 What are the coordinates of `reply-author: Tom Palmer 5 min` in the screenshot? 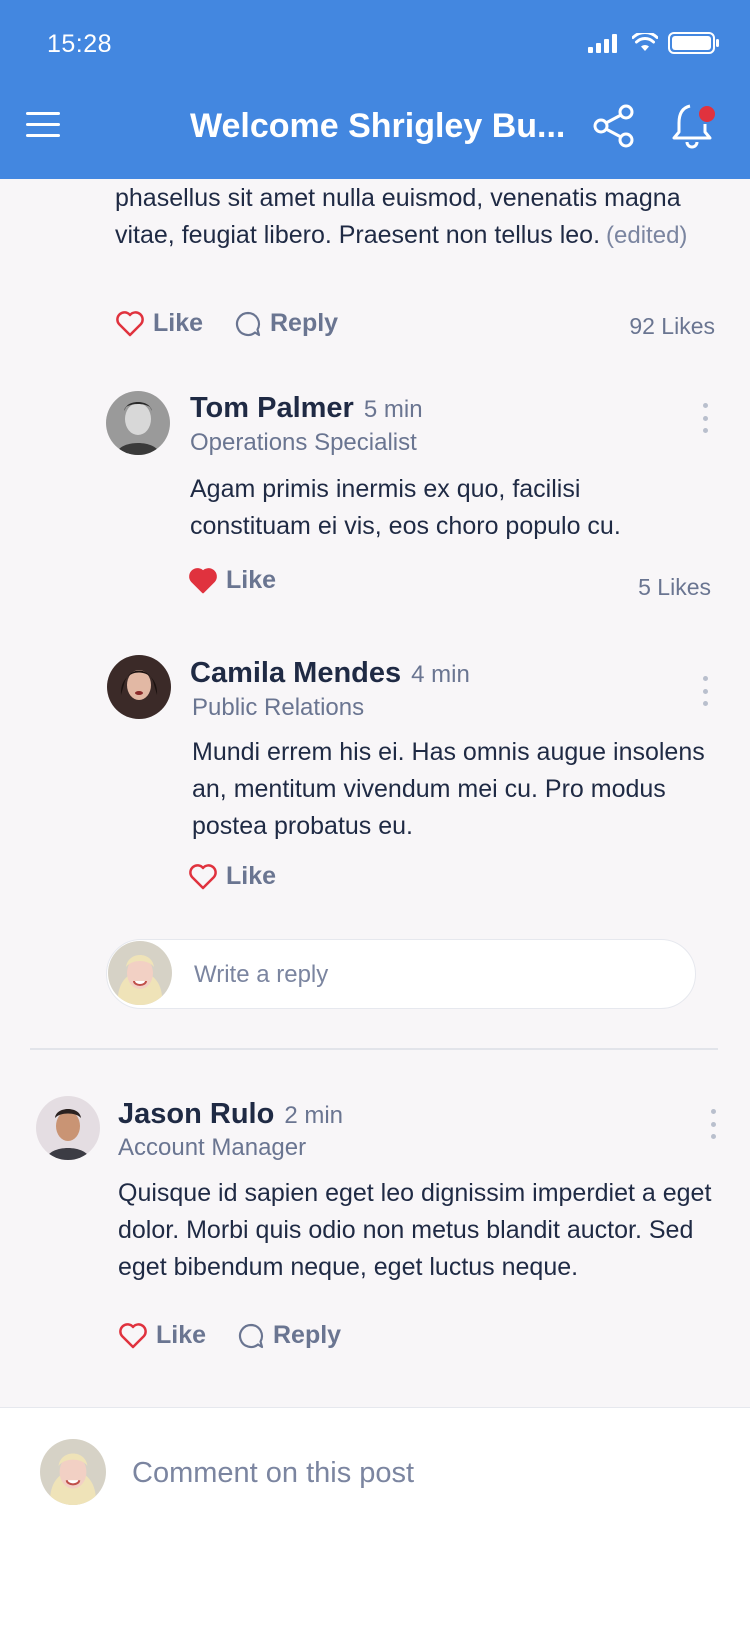 It's located at (306, 408).